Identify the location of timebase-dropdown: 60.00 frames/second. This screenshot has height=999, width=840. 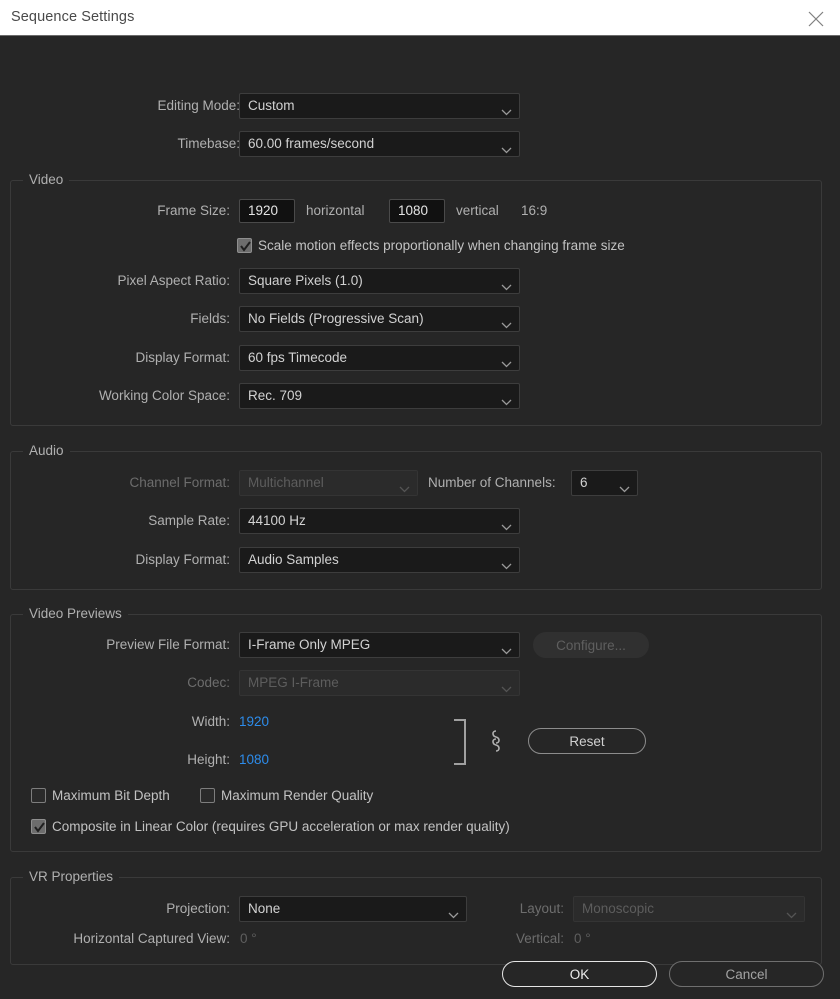
(379, 144).